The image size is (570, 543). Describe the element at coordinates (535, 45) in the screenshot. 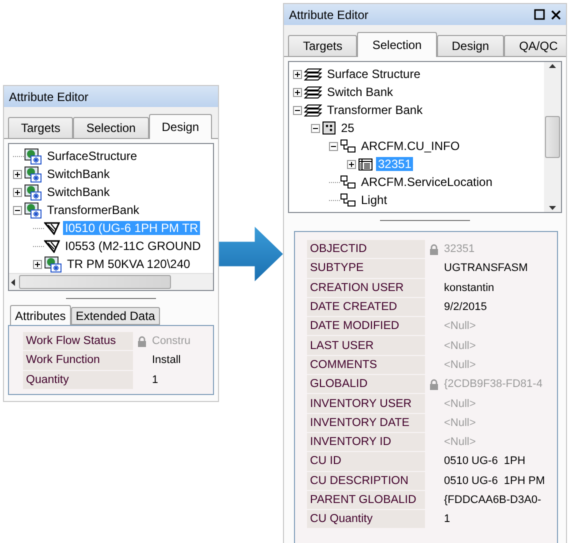

I see `tab: QA/QC` at that location.